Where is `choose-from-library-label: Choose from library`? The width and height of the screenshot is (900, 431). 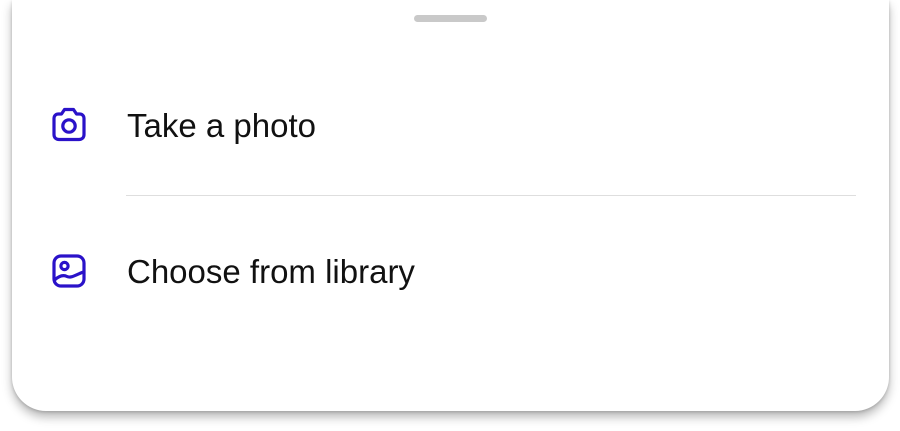
choose-from-library-label: Choose from library is located at coordinates (271, 271).